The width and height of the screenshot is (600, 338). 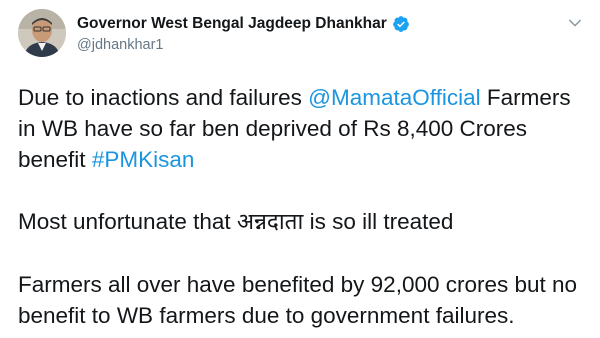 I want to click on name-row: Governor West Bengal Jagdeep Dhankhar, so click(x=313, y=24).